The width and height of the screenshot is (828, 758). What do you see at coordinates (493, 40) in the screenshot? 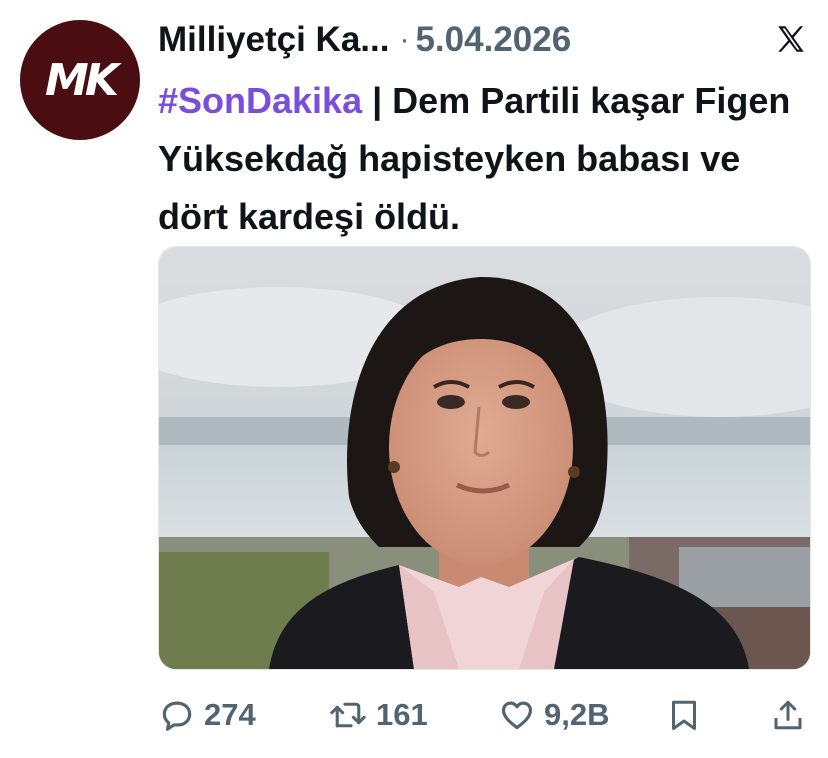
I see `tweet-date: 5.04.2026` at bounding box center [493, 40].